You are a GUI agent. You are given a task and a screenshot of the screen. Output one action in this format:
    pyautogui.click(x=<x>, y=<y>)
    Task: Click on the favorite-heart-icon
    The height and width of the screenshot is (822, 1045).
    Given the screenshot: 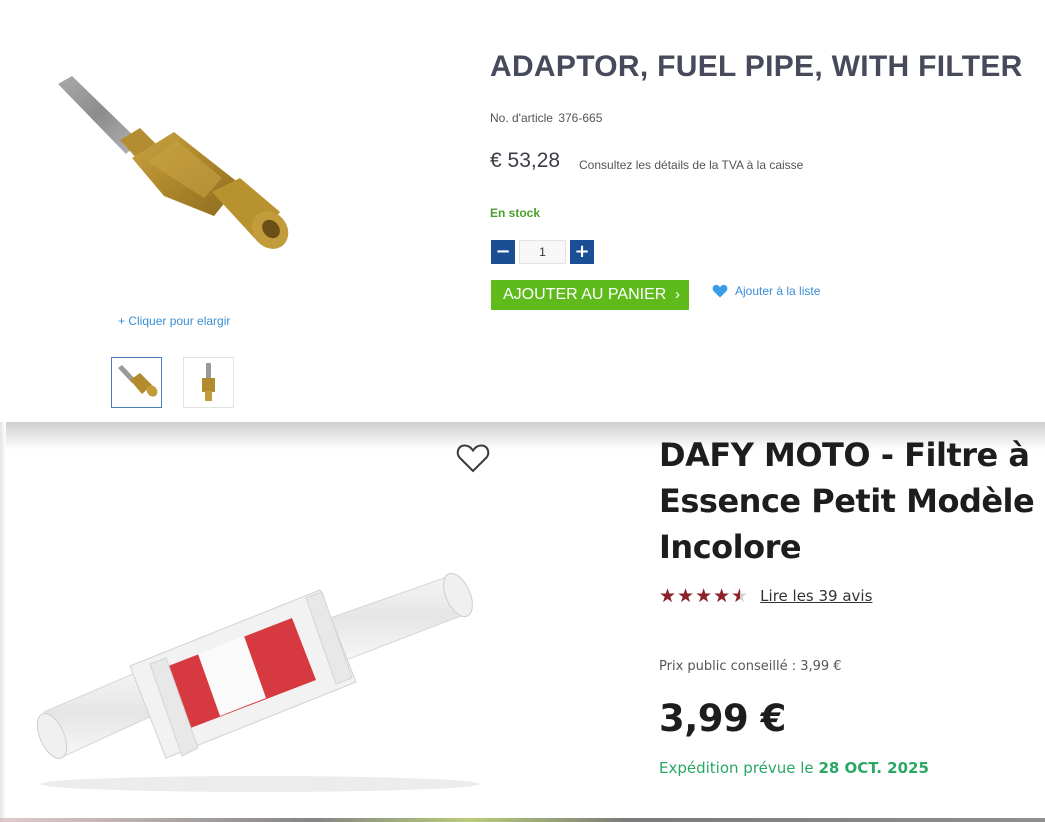 What is the action you would take?
    pyautogui.click(x=473, y=458)
    